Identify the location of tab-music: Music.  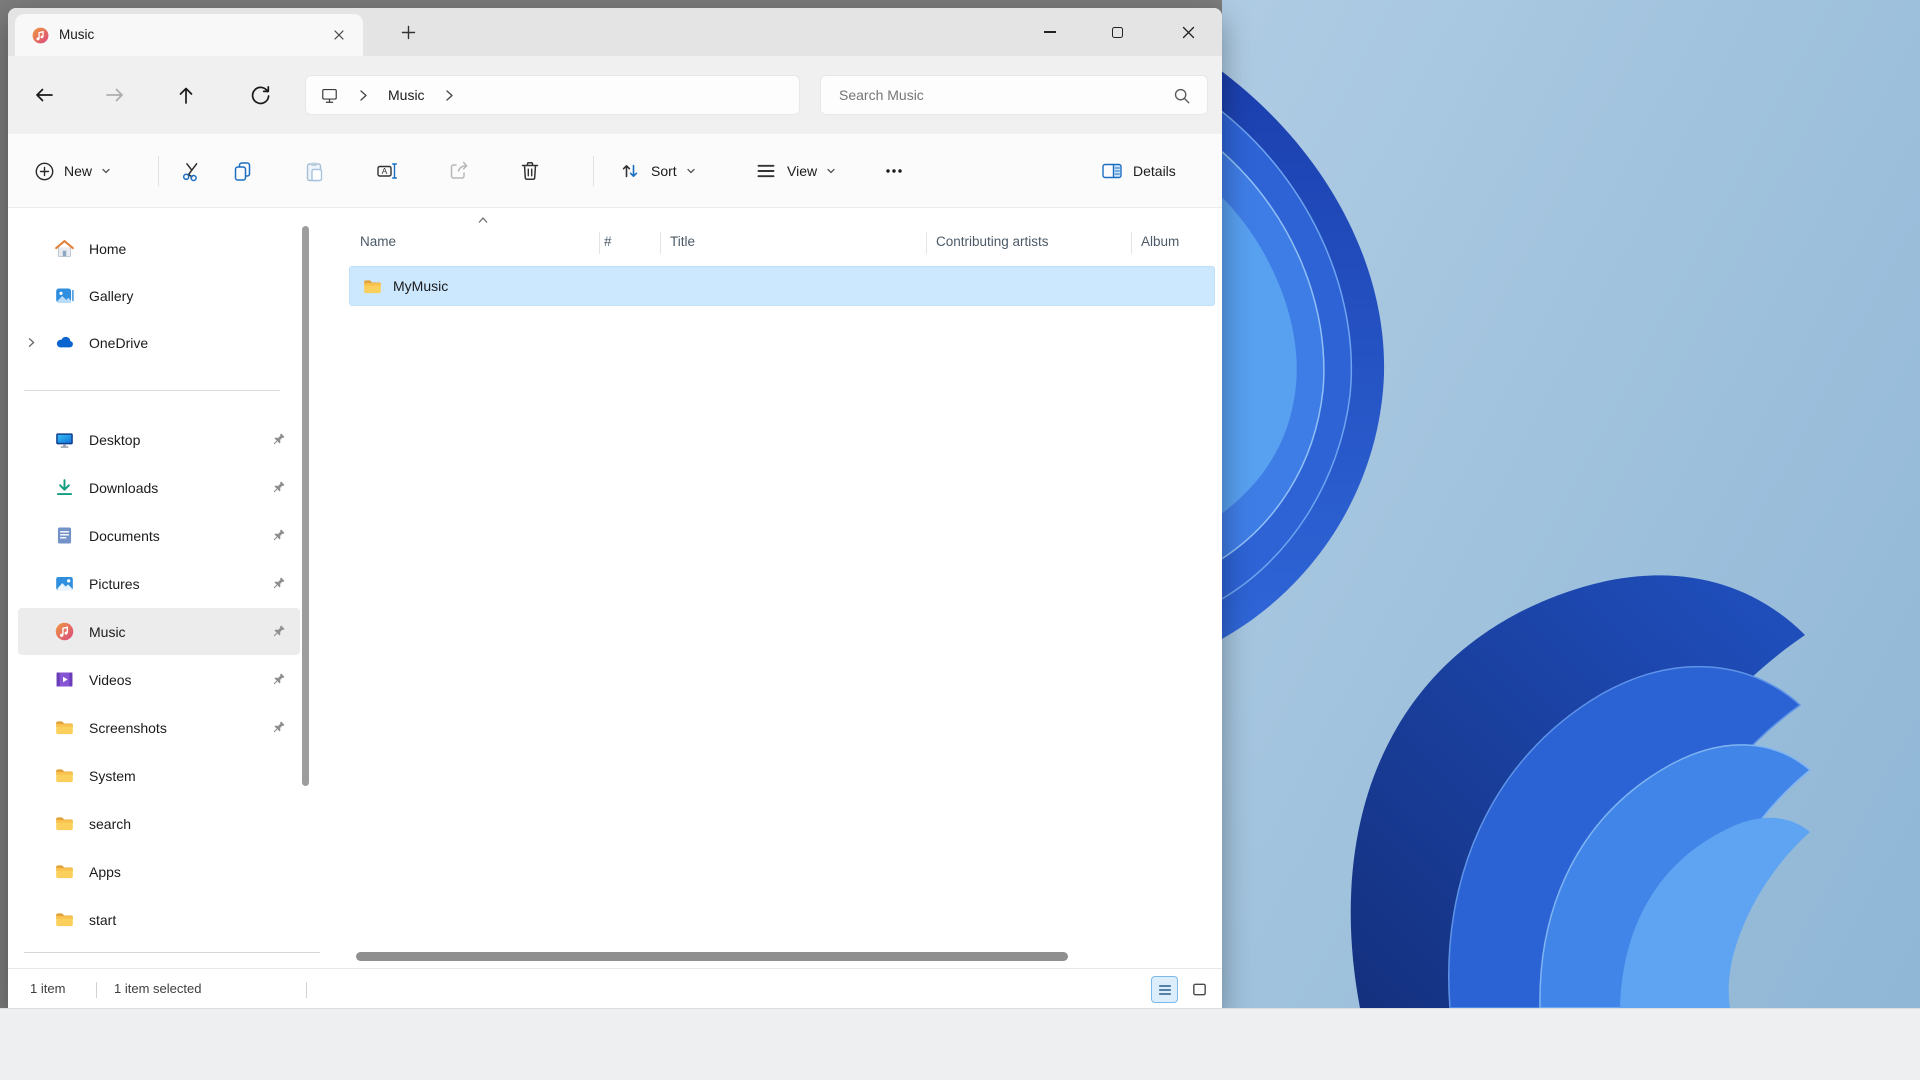
(189, 35).